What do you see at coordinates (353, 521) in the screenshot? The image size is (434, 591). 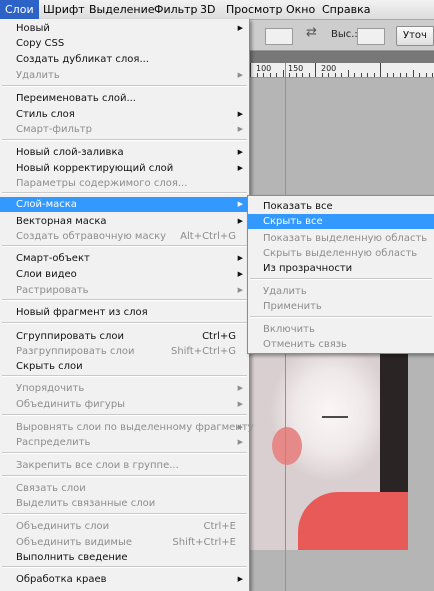 I see `red-fabric` at bounding box center [353, 521].